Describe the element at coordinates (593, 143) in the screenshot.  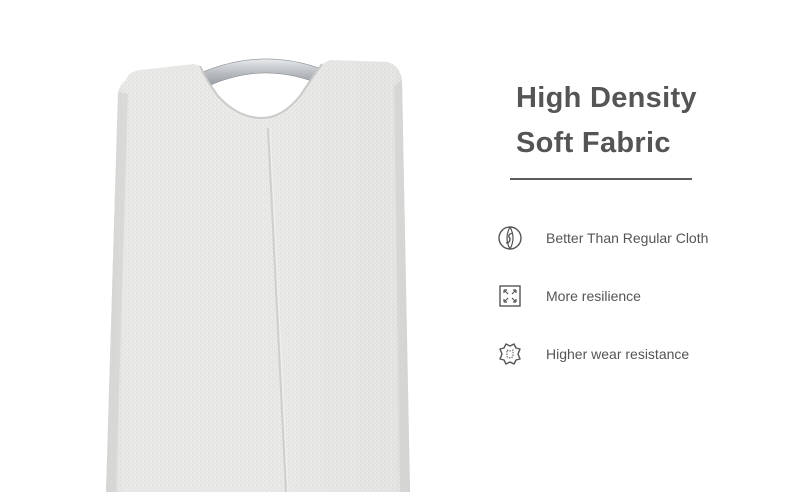
I see `heading-line-2: Soft Fabric` at that location.